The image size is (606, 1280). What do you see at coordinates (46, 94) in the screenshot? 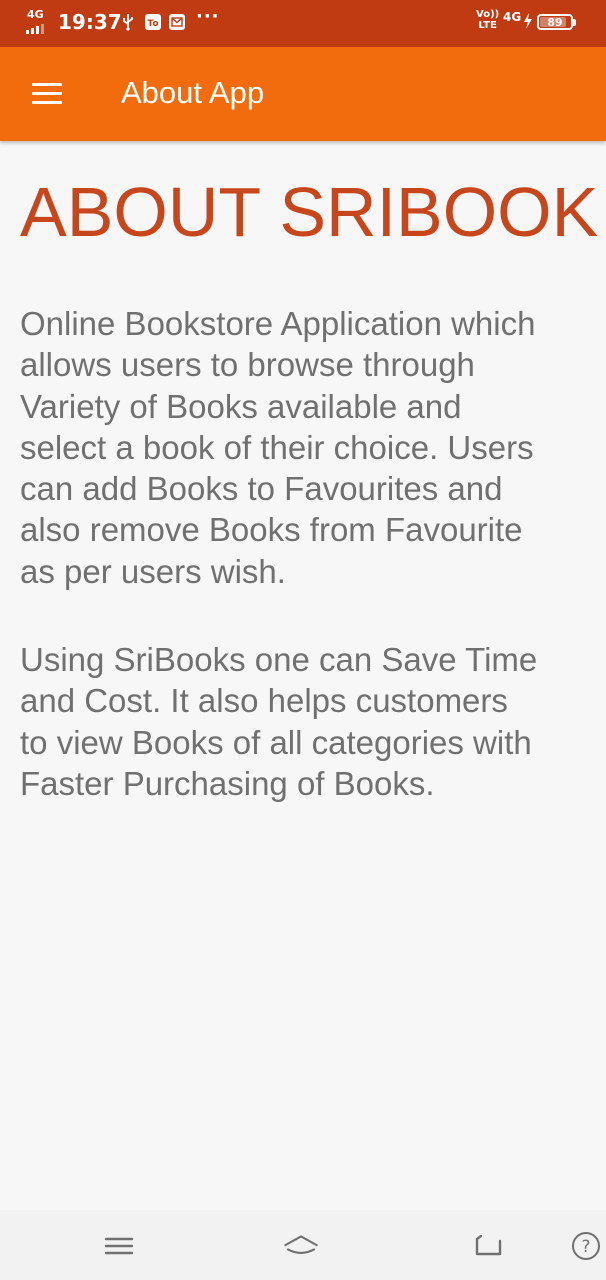
I see `hamburger-menu-icon` at bounding box center [46, 94].